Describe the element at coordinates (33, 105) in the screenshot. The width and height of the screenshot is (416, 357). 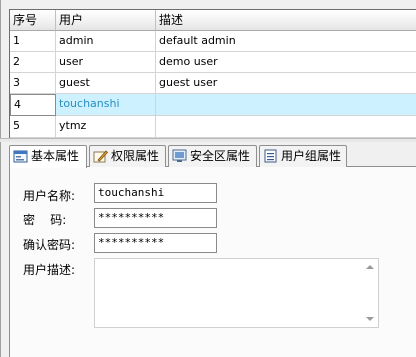
I see `row-index-cell: 4` at that location.